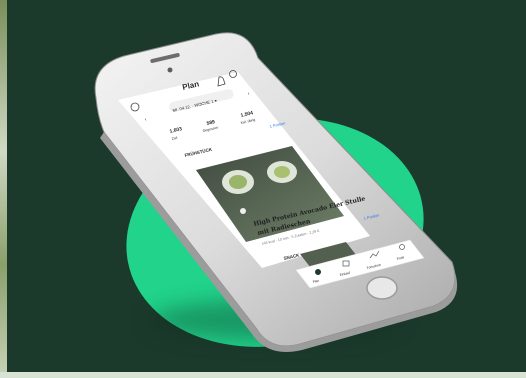  What do you see at coordinates (238, 182) in the screenshot?
I see `avocado-toast-left` at bounding box center [238, 182].